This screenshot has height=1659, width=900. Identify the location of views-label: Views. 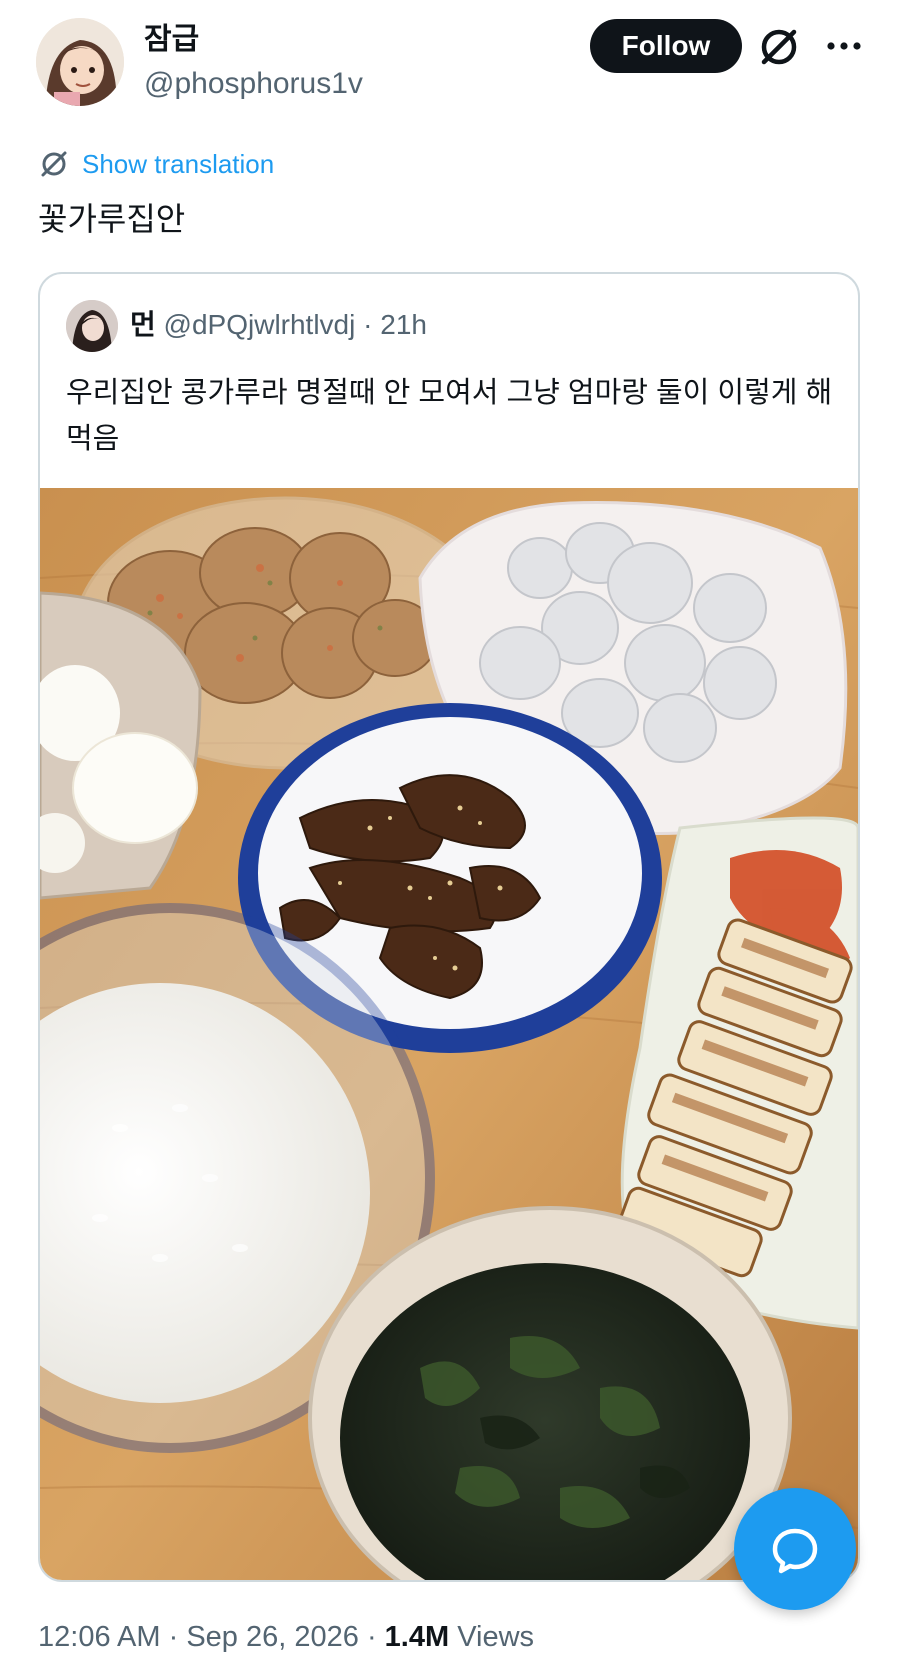
(496, 1637).